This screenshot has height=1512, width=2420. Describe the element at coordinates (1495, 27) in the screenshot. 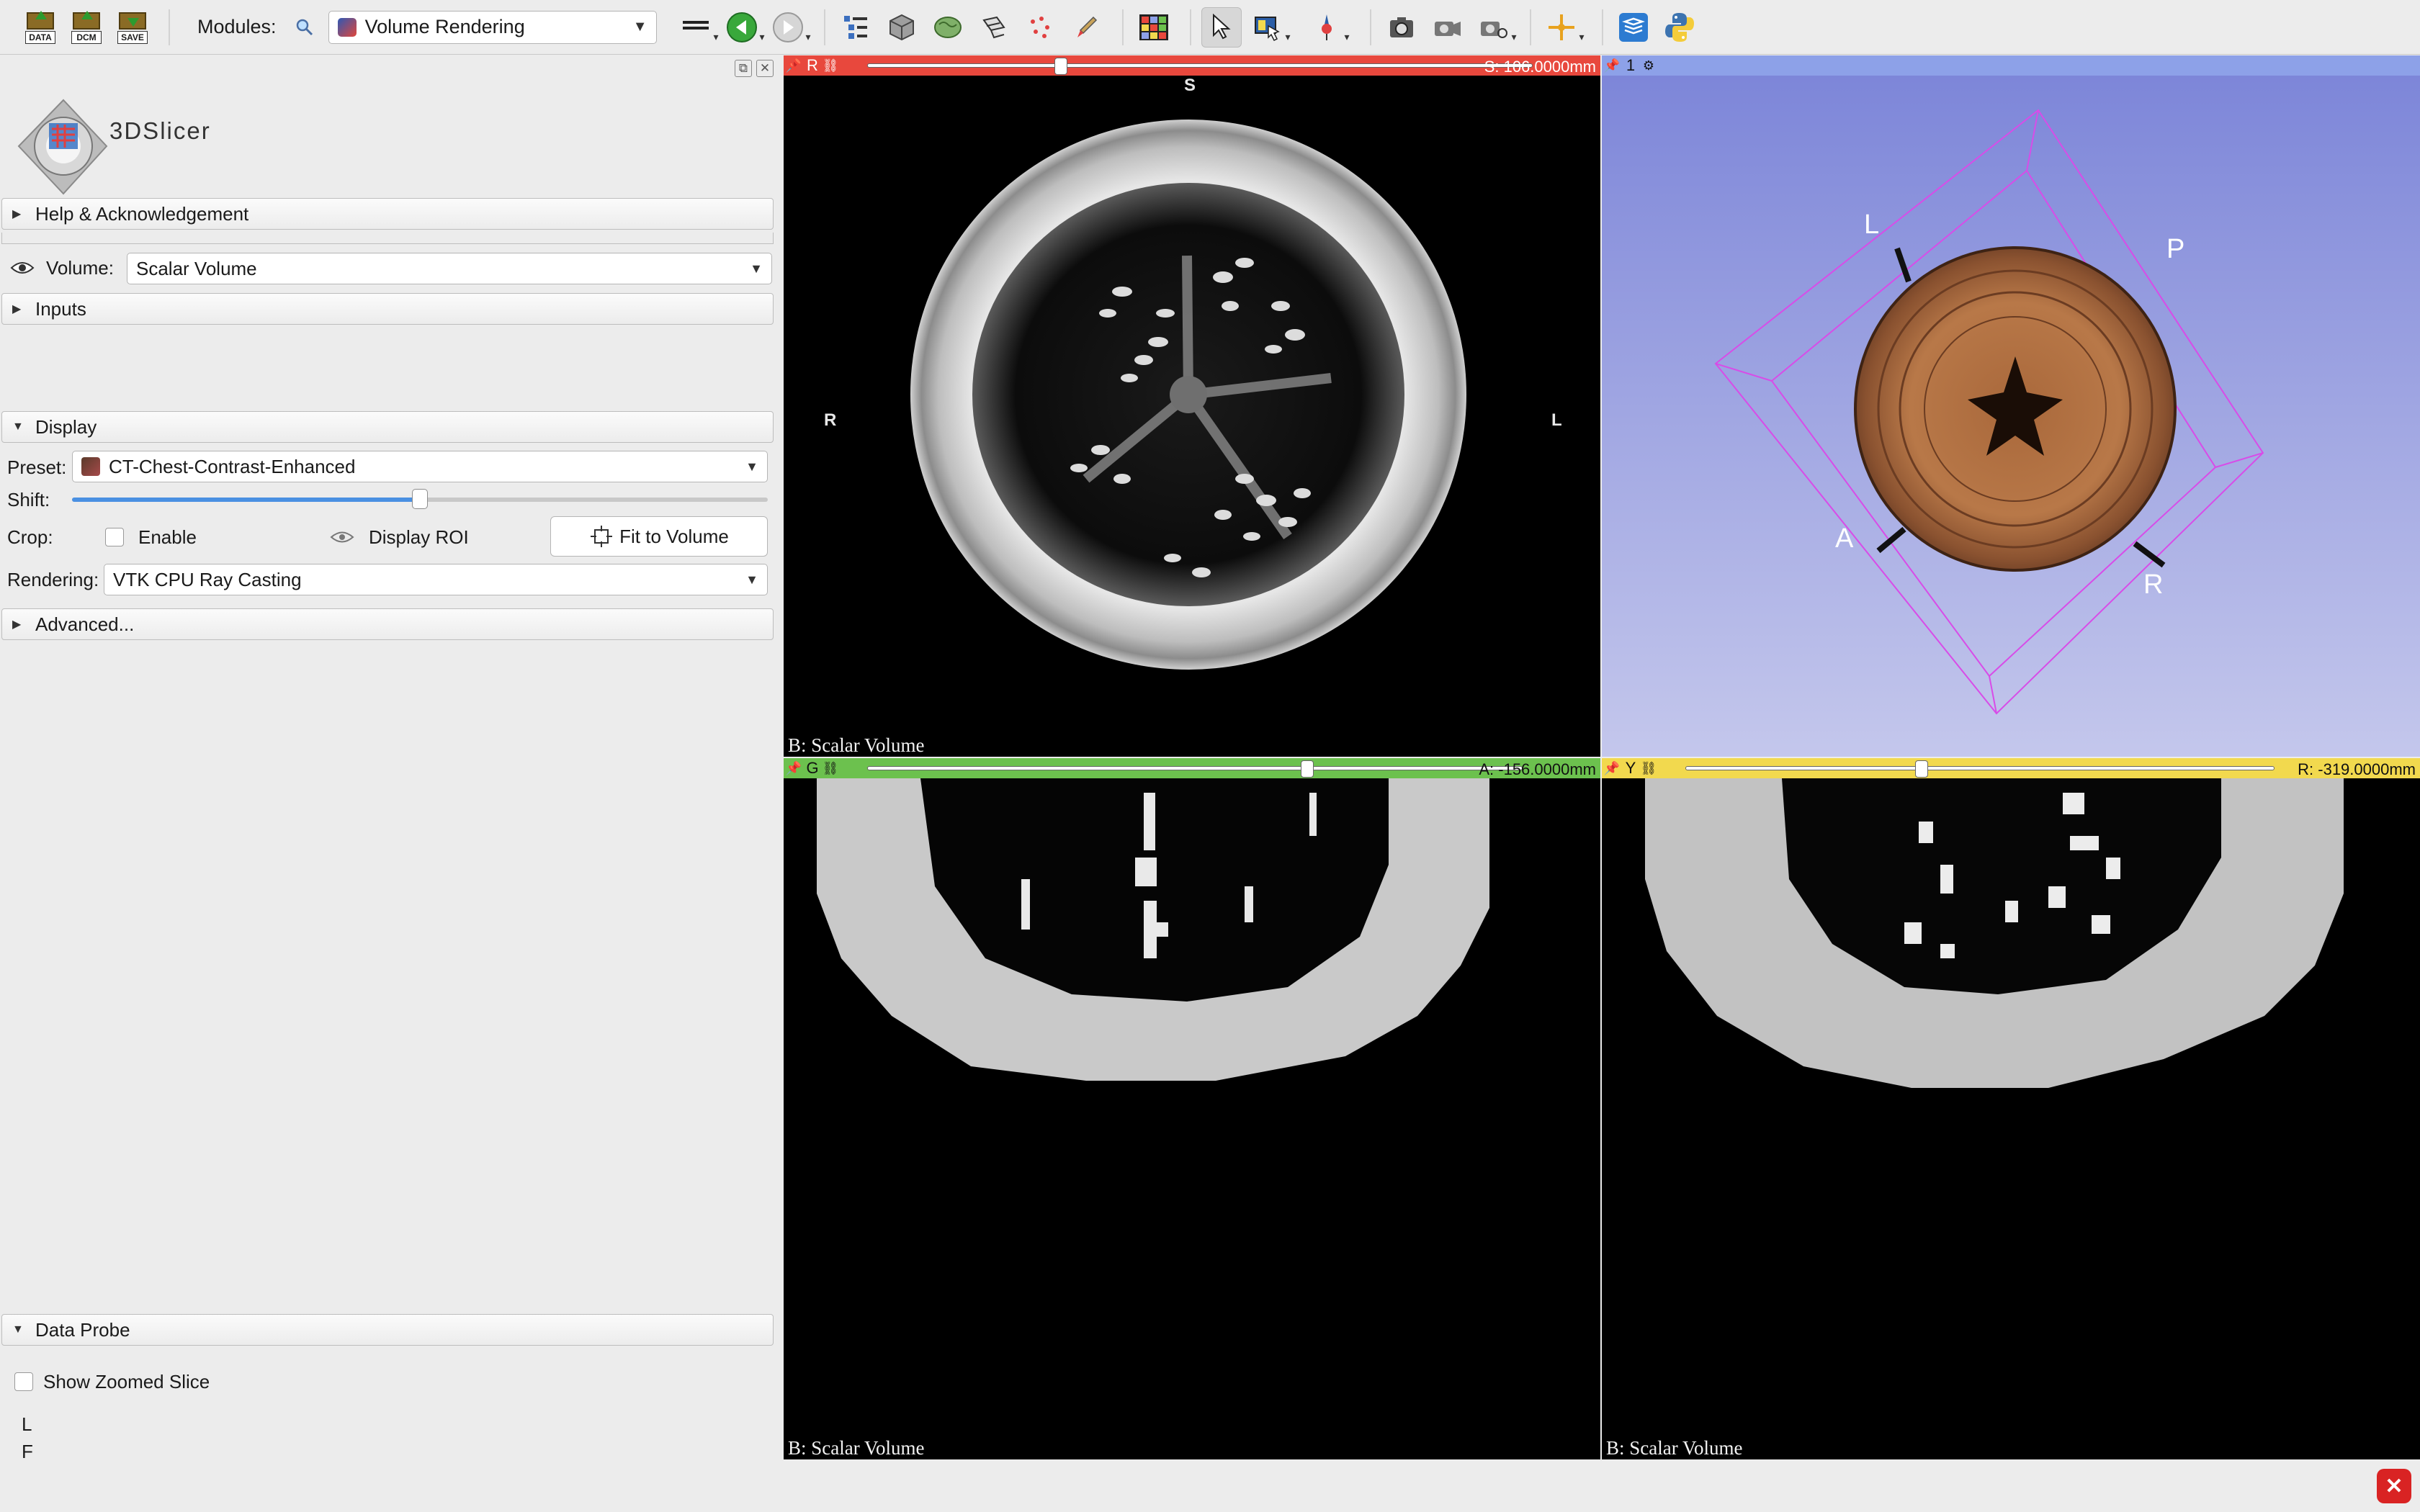

I see `scene-restore-button: ▾` at that location.